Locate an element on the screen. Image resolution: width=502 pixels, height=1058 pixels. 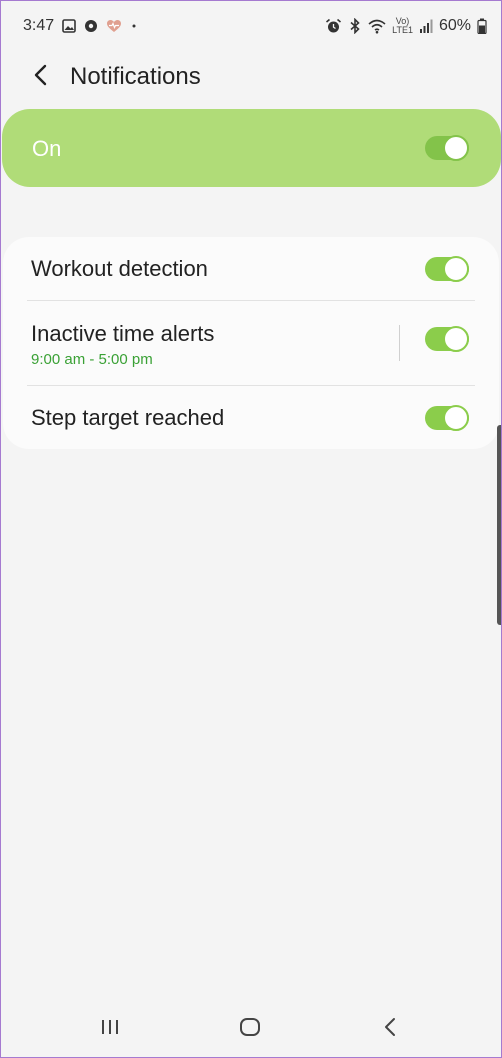
recents-icon is located at coordinates (110, 1029).